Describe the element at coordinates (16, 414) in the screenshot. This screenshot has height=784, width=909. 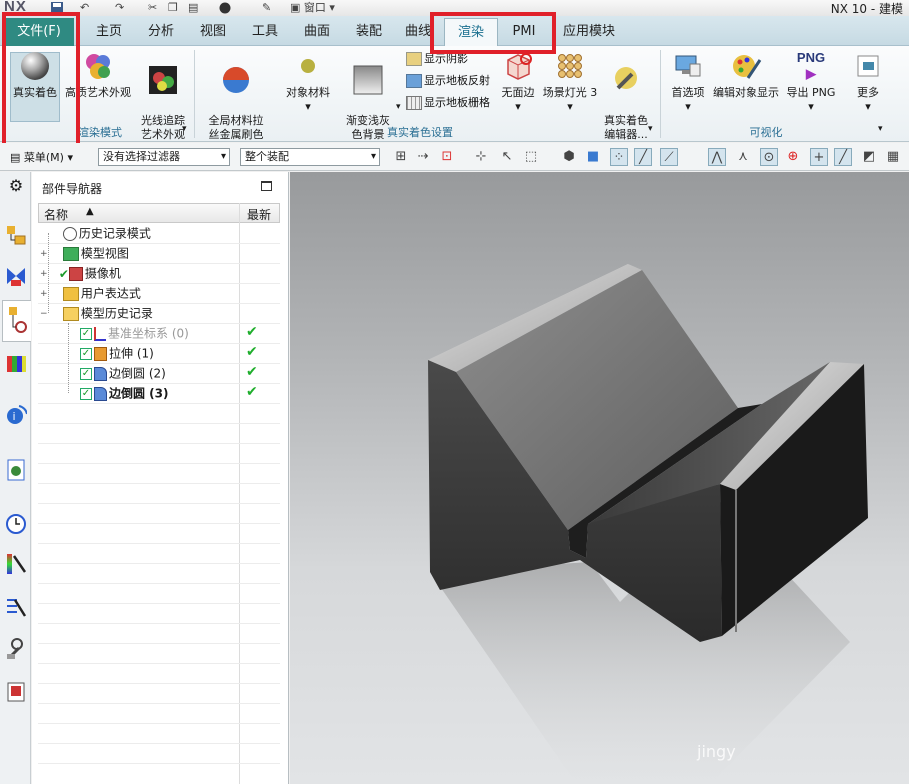
I see `hd3d-info-icon: i` at that location.